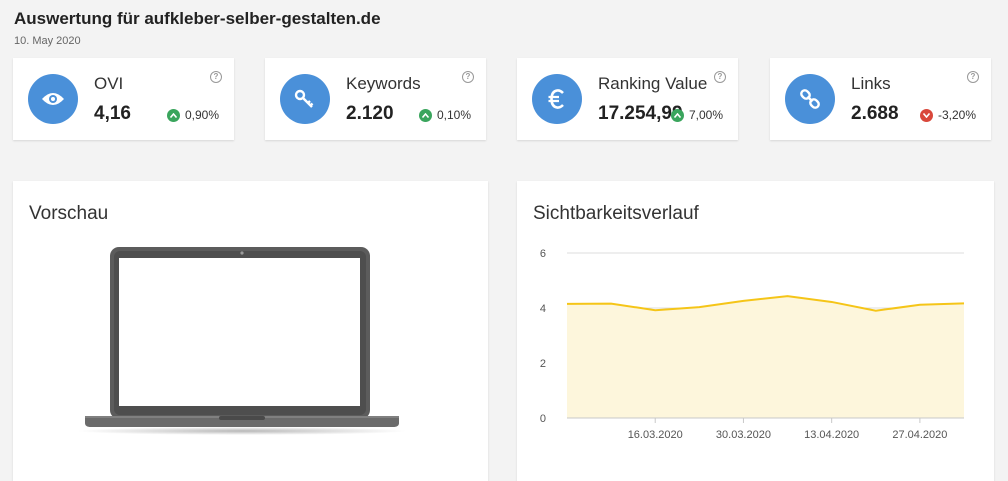  What do you see at coordinates (112, 113) in the screenshot?
I see `kpi-value: 4,16` at bounding box center [112, 113].